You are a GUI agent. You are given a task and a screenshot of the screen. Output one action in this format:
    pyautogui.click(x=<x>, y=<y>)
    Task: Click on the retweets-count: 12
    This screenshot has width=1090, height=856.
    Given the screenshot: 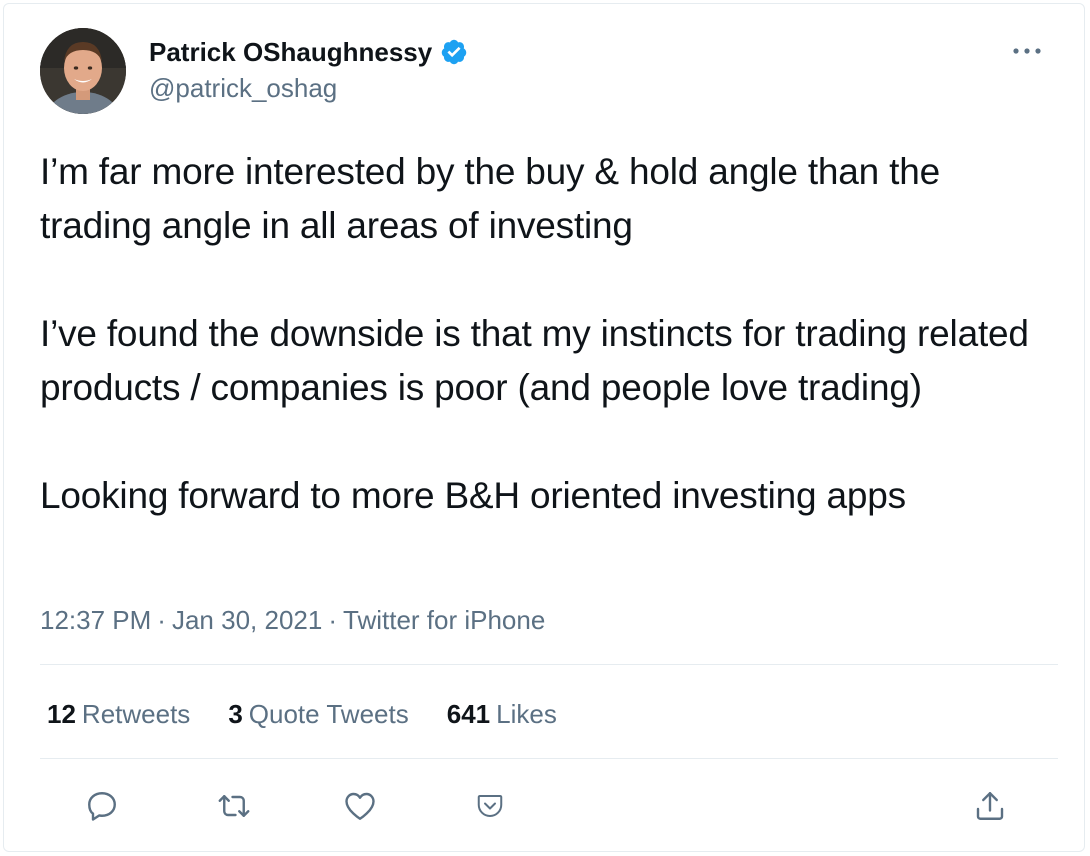 What is the action you would take?
    pyautogui.click(x=61, y=714)
    